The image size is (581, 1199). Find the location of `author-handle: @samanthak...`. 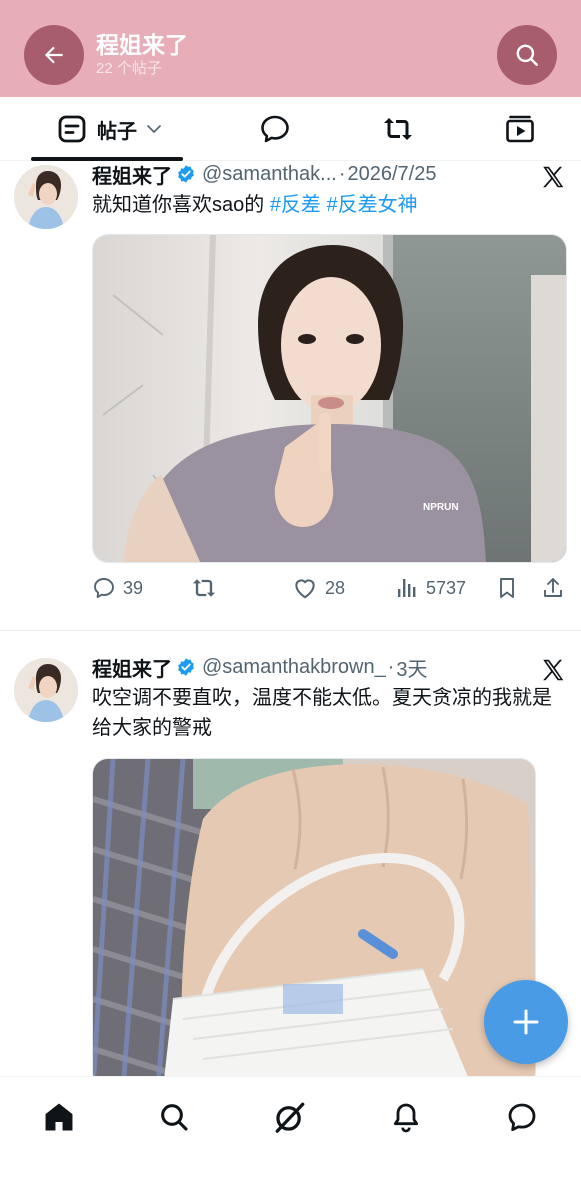

author-handle: @samanthak... is located at coordinates (269, 174).